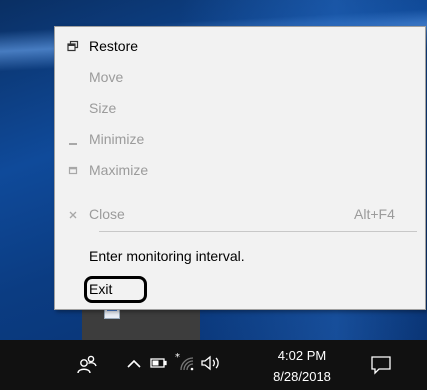 The image size is (427, 390). I want to click on menu-item-restore: Restore, so click(240, 46).